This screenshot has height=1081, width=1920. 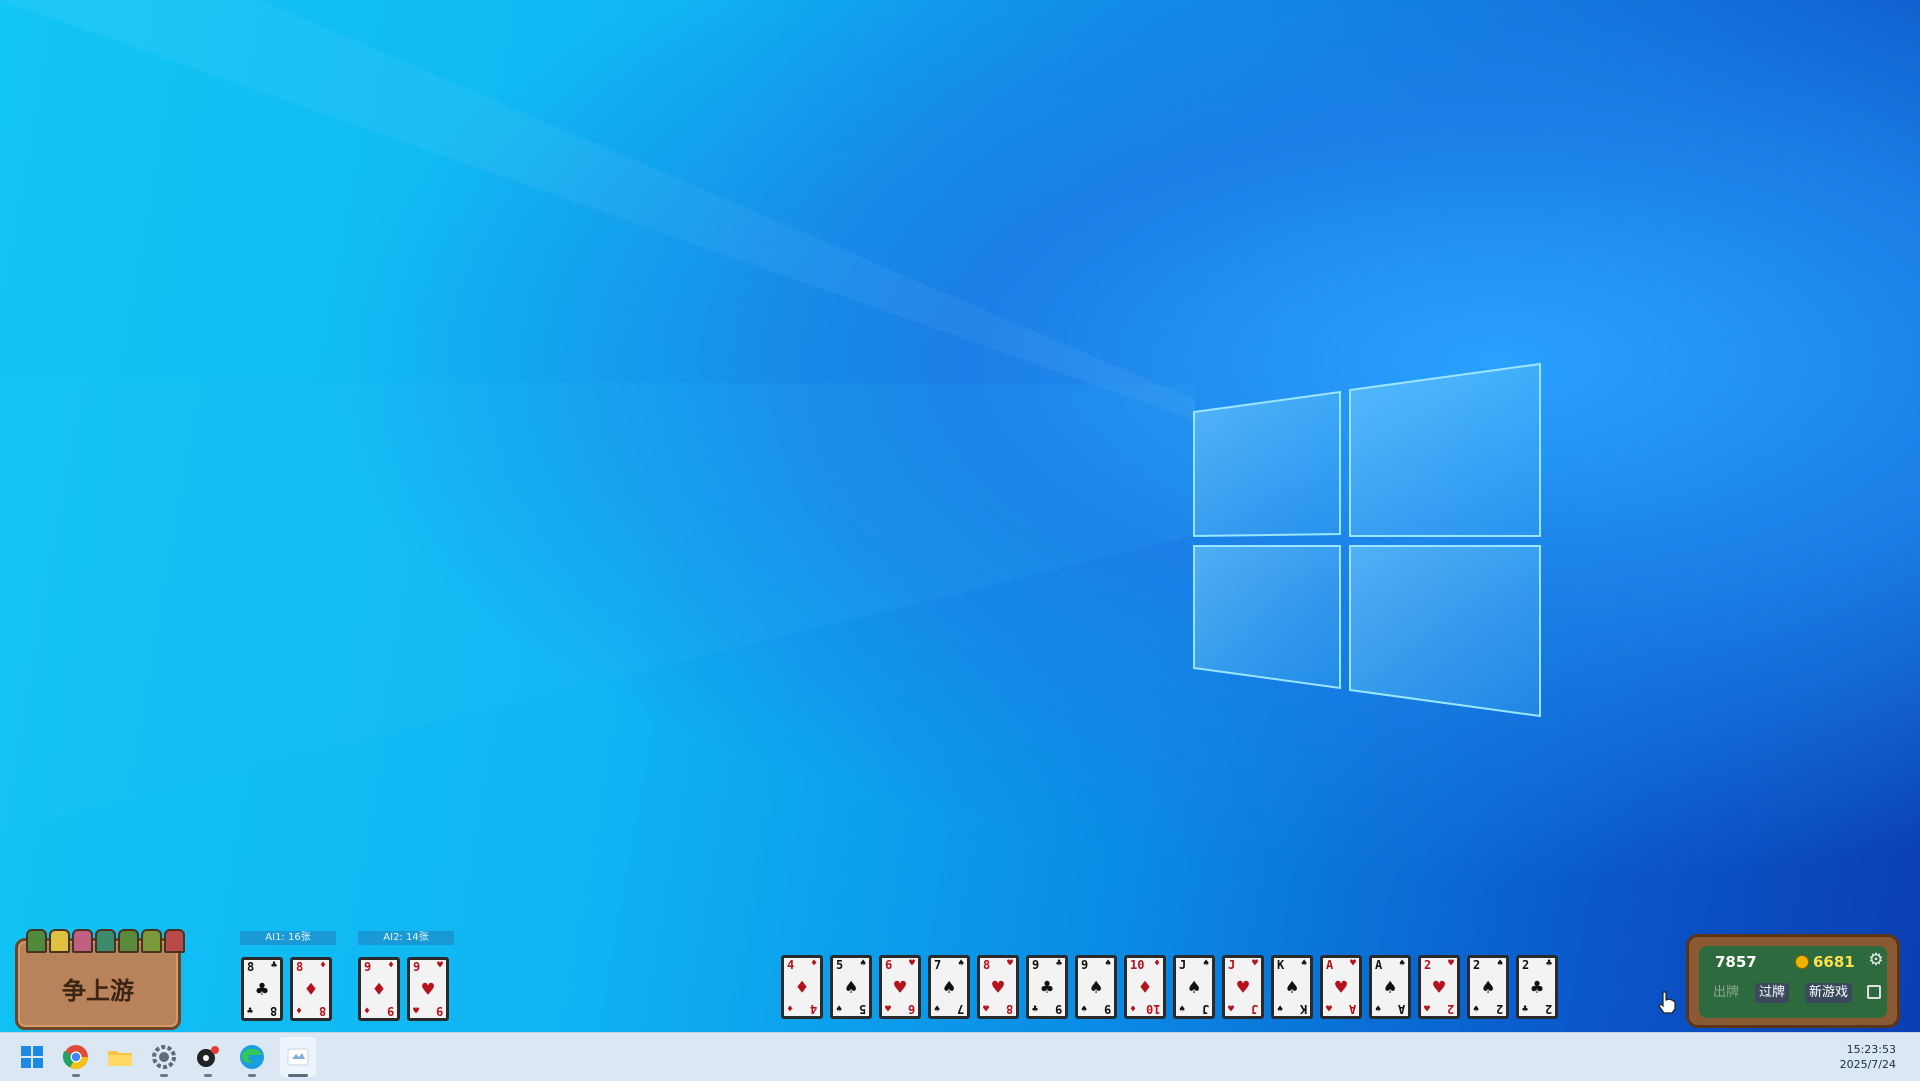 I want to click on system-clock: 15:23:53 2025/7/24, so click(x=1868, y=1057).